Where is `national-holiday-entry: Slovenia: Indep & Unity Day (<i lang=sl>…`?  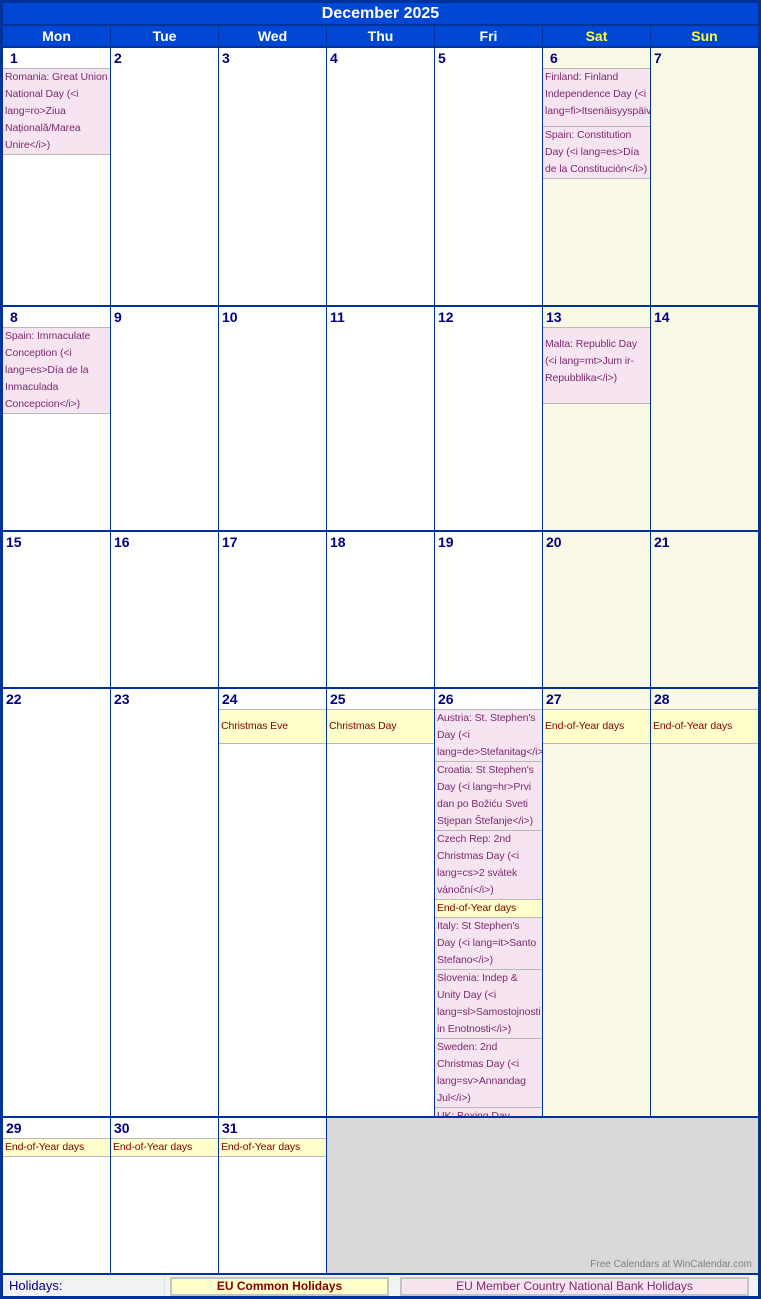
national-holiday-entry: Slovenia: Indep & Unity Day (<i lang=sl>… is located at coordinates (488, 1004).